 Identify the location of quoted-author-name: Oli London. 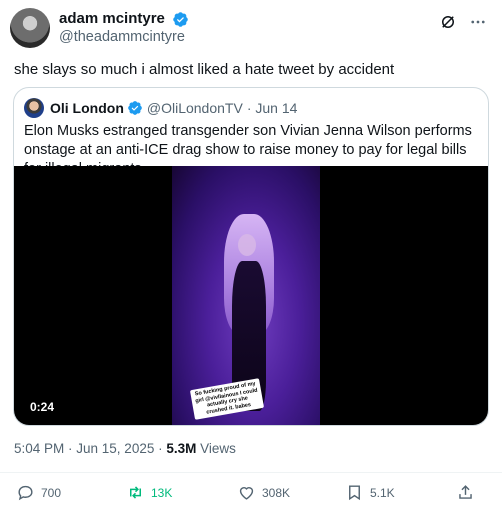
(87, 108).